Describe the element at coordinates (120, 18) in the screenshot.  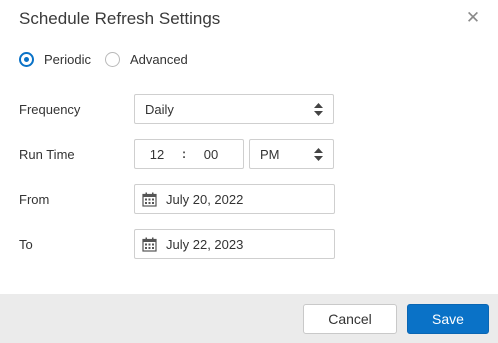
I see `dialog-title: Schedule Refresh Settings` at that location.